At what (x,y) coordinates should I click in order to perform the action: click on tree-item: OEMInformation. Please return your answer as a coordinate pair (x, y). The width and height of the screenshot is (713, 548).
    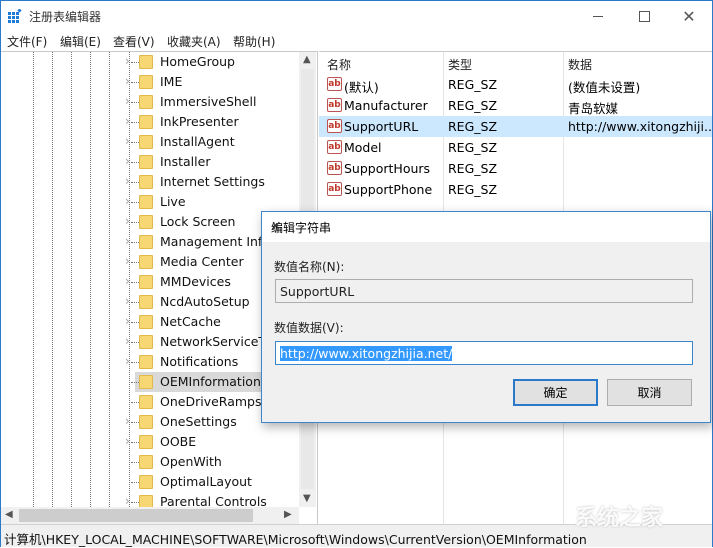
    Looking at the image, I should click on (151, 382).